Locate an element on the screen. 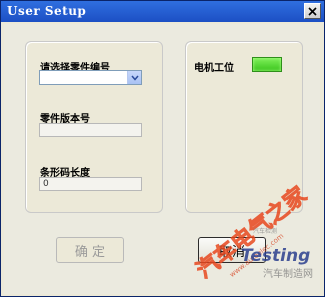 Image resolution: width=325 pixels, height=297 pixels. barcode-length-field: 0 is located at coordinates (90, 184).